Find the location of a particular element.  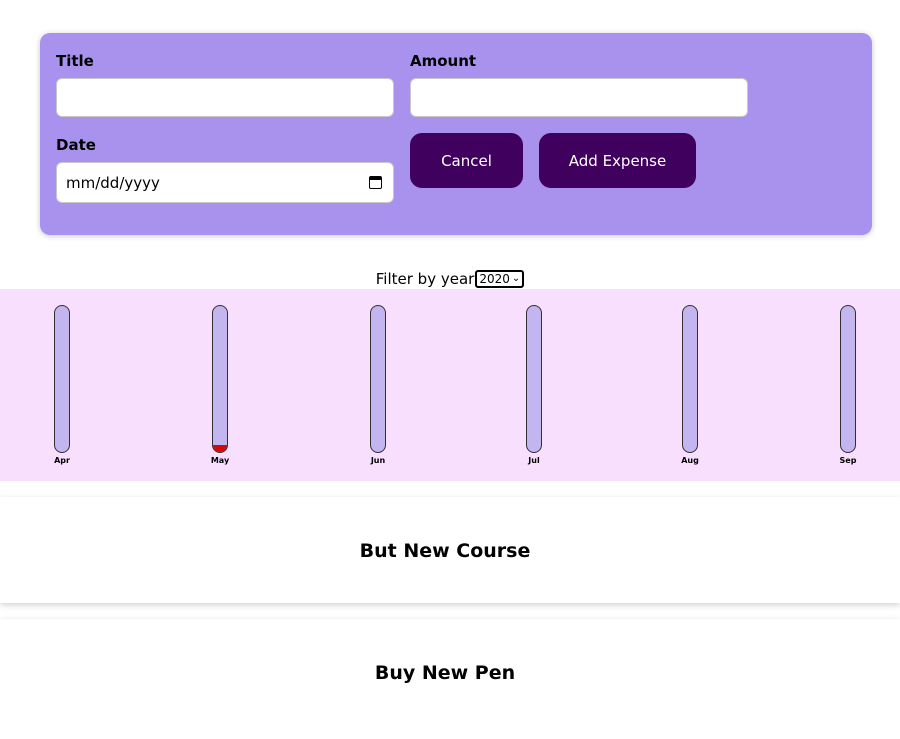

chart-bar-label: Jul is located at coordinates (534, 460).